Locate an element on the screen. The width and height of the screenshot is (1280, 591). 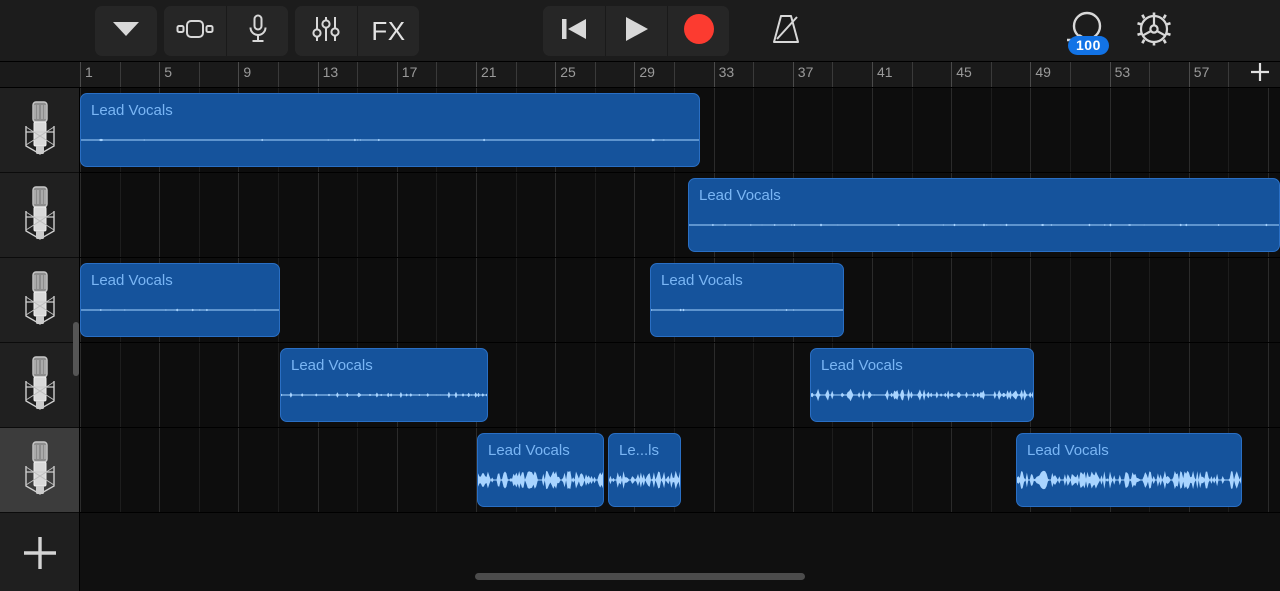
track-lane-3: Lead Vocals Lead Vocals is located at coordinates (680, 300).